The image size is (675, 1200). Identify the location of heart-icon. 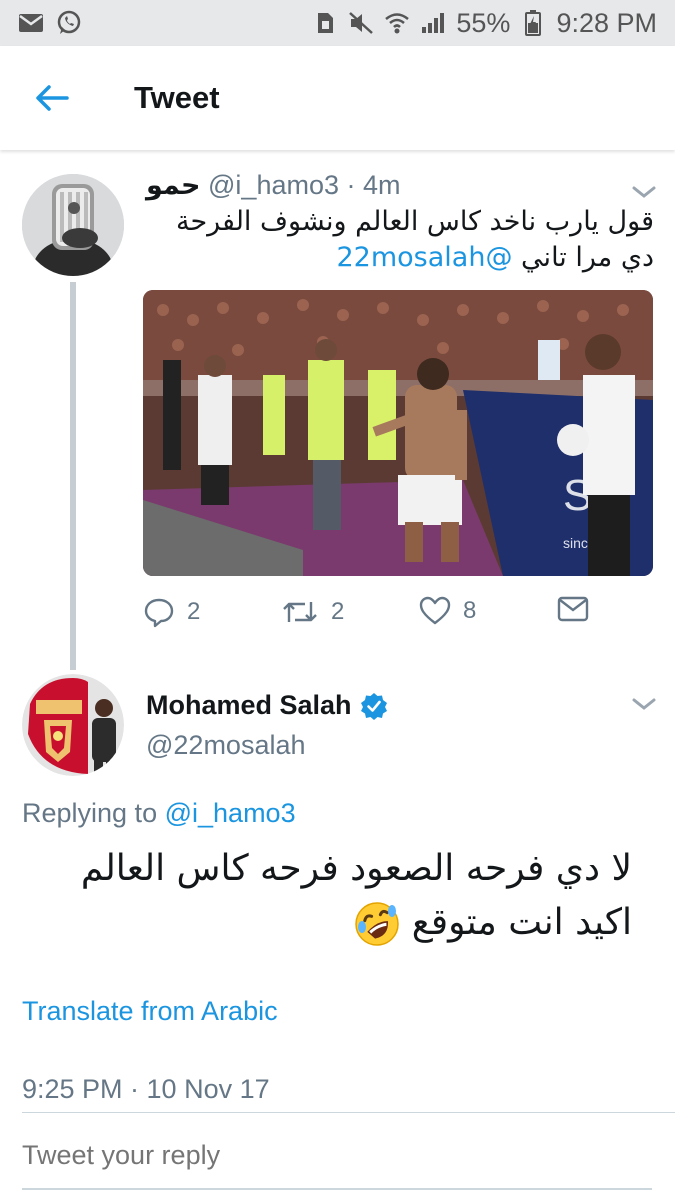
(435, 610).